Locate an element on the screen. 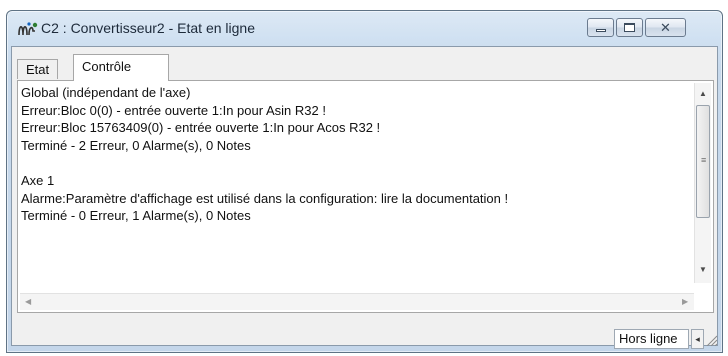 The width and height of the screenshot is (728, 356). vertical-scroll-thumb: ≡ is located at coordinates (703, 161).